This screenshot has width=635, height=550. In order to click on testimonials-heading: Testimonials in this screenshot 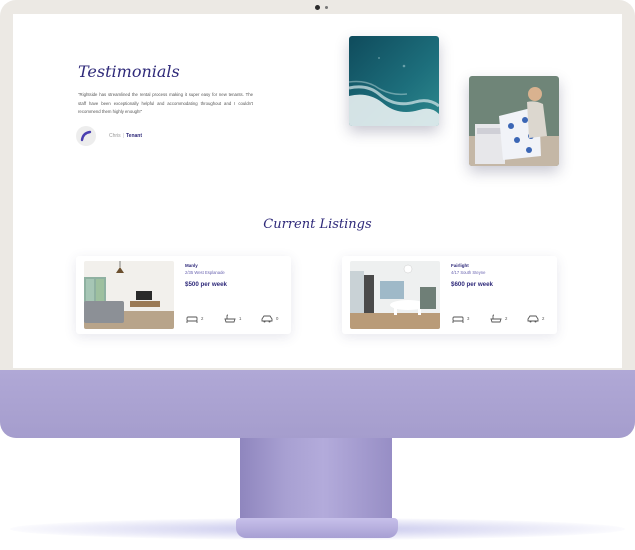, I will do `click(129, 71)`.